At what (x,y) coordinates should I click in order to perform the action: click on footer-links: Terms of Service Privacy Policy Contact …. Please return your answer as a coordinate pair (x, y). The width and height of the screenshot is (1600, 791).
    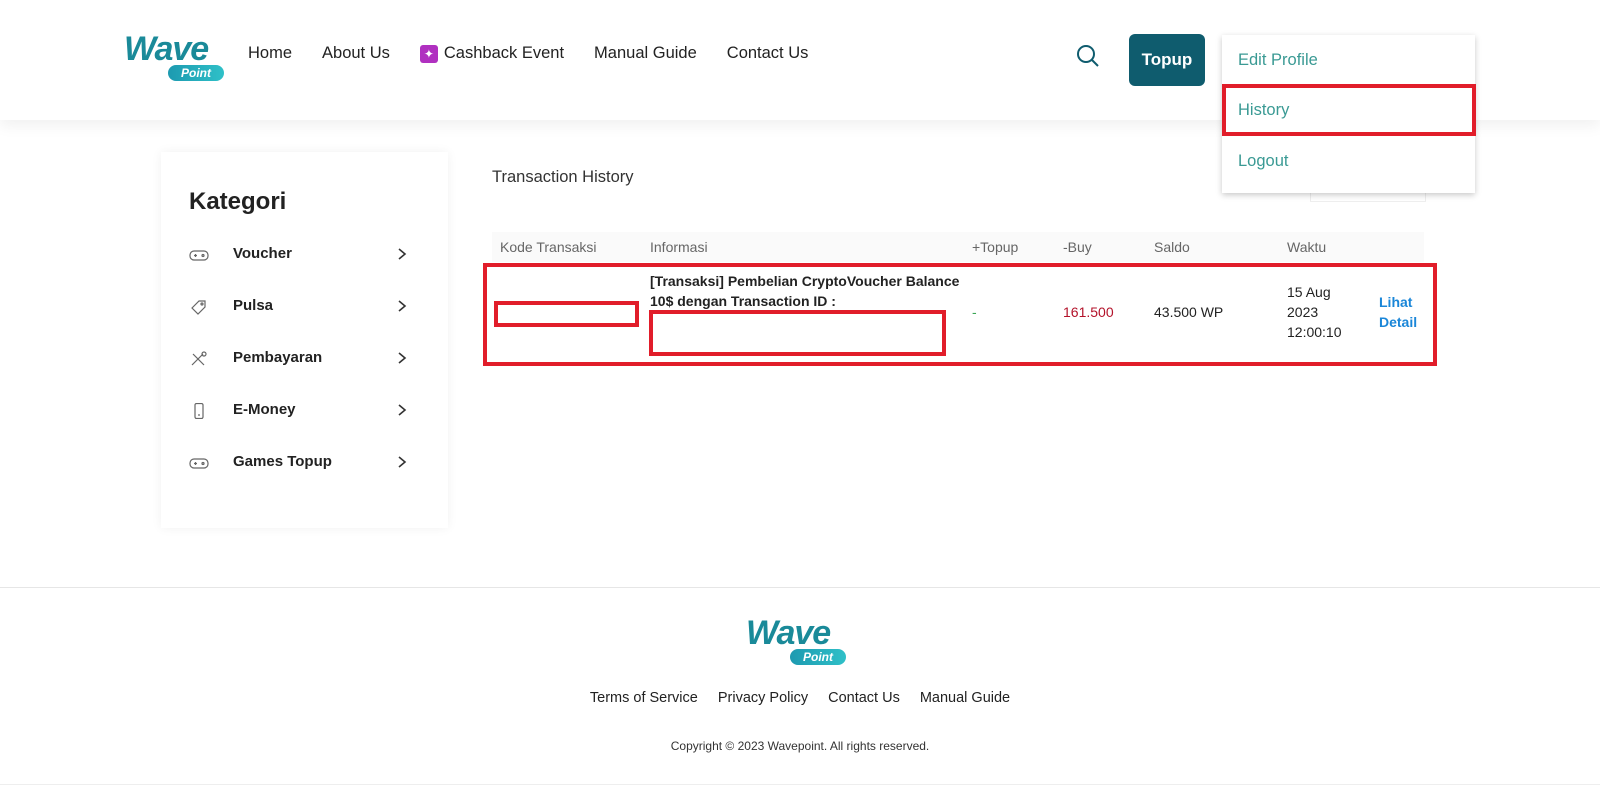
    Looking at the image, I should click on (800, 698).